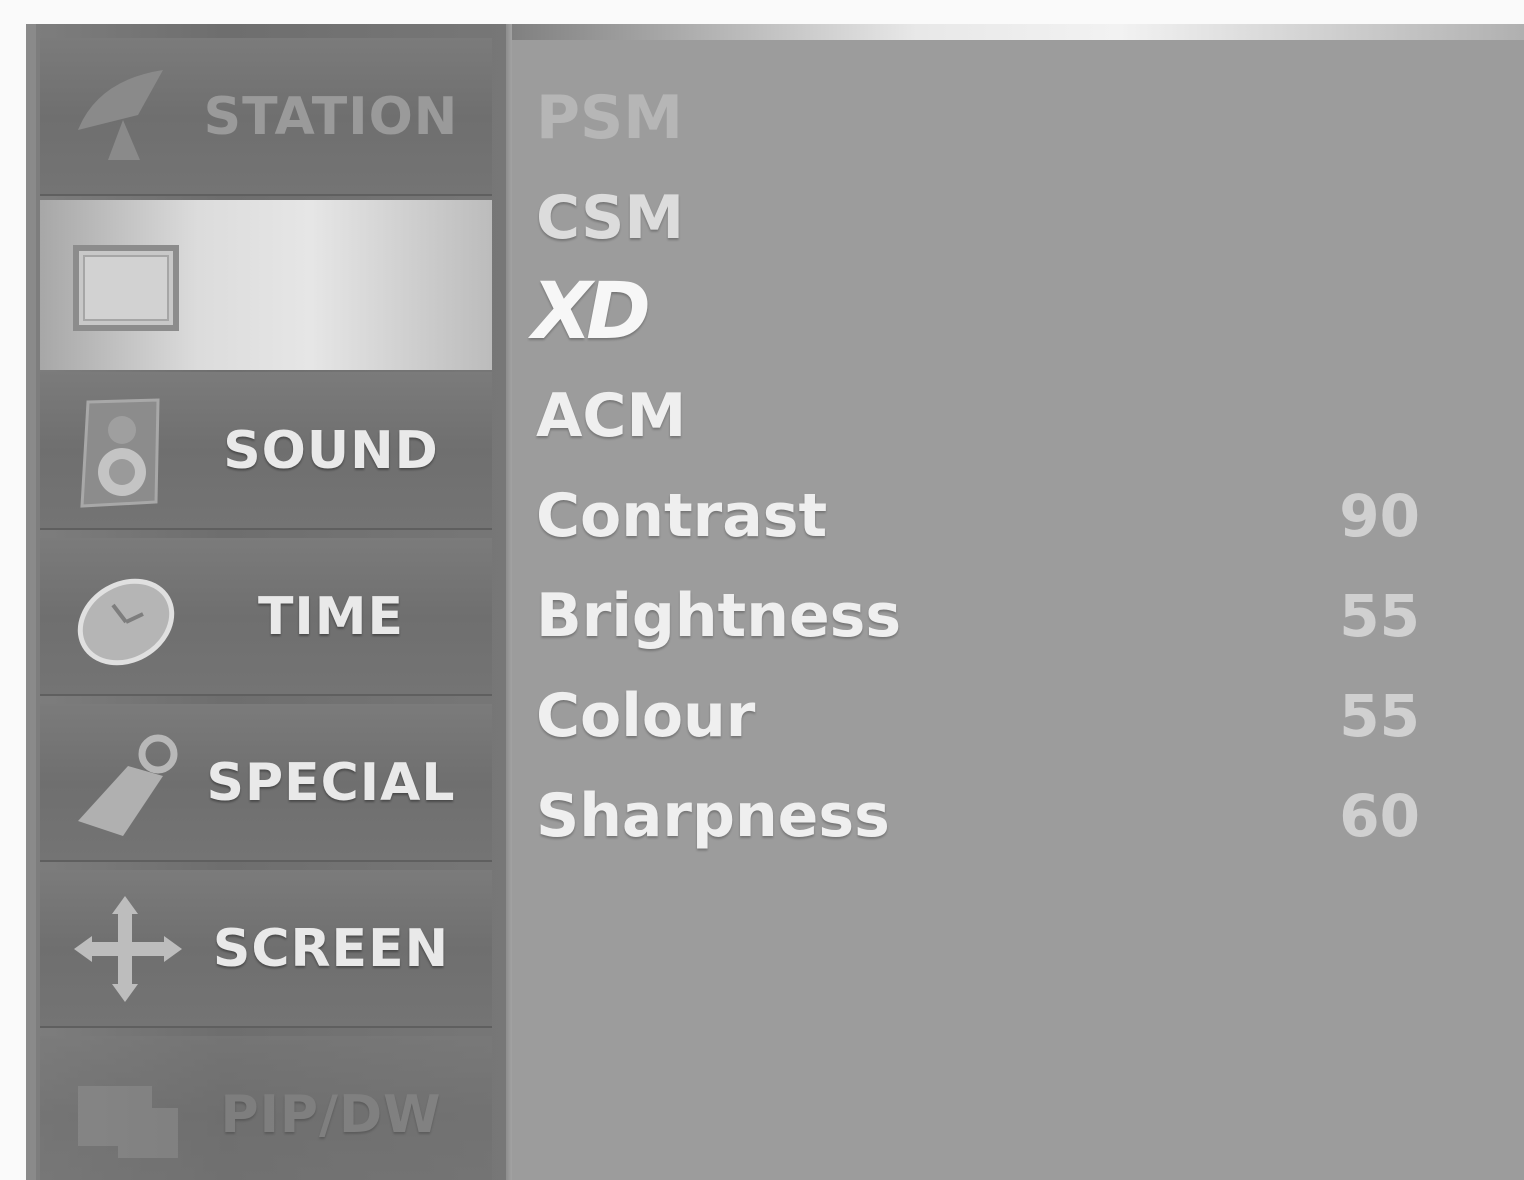  Describe the element at coordinates (126, 288) in the screenshot. I see `picture-frame-icon` at that location.